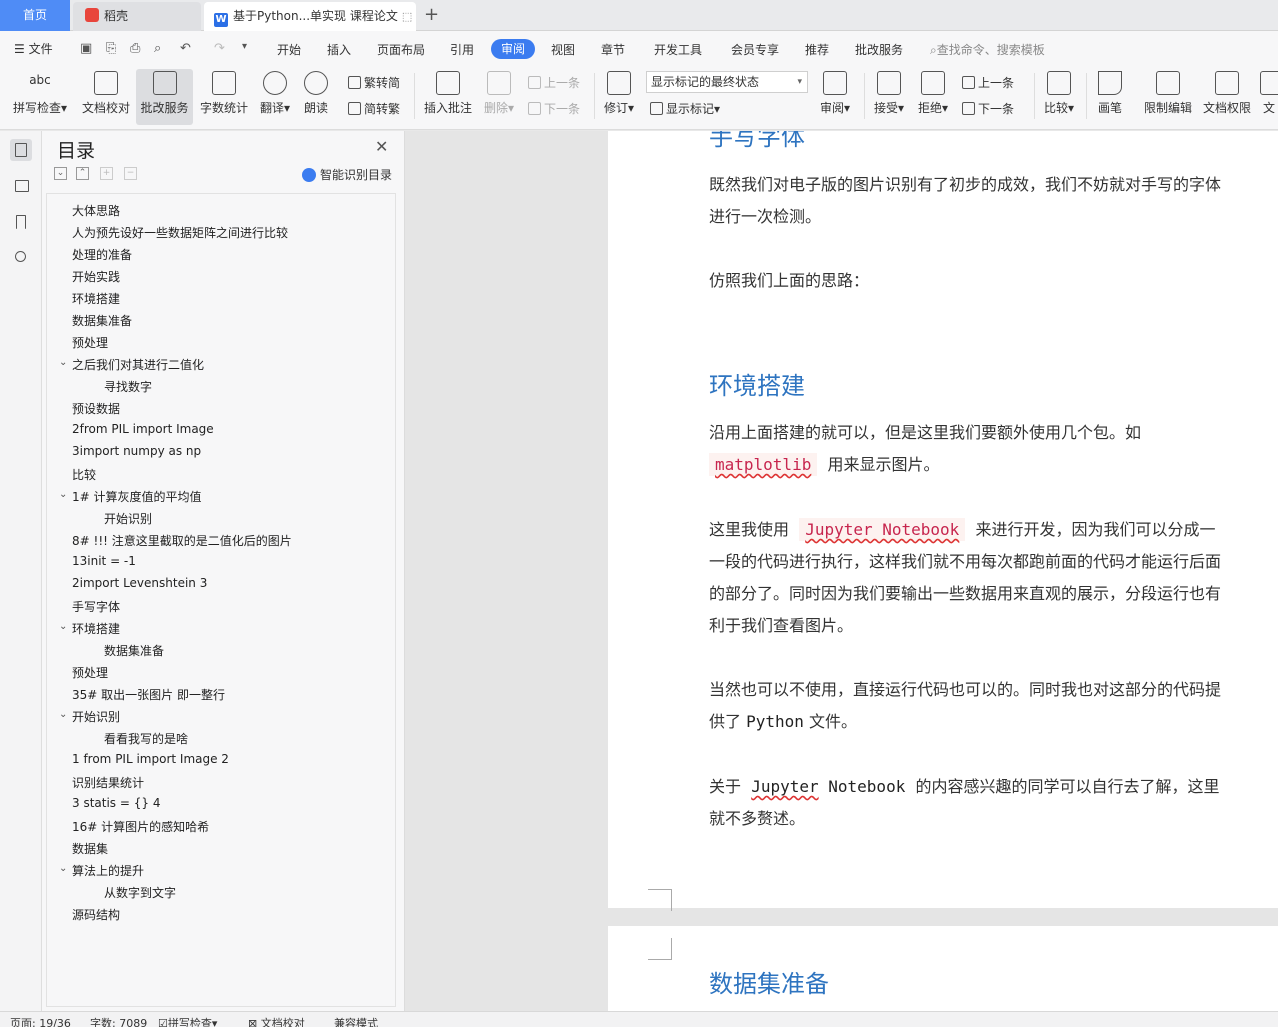 The width and height of the screenshot is (1278, 1027). What do you see at coordinates (374, 82) in the screenshot?
I see `to-traditional-button: 繁转简` at bounding box center [374, 82].